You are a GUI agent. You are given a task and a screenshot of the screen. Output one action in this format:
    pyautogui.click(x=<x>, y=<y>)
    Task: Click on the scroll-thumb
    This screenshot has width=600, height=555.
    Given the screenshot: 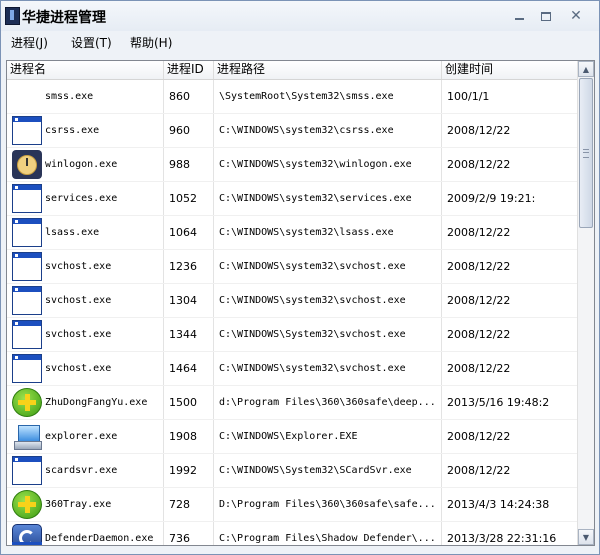 What is the action you would take?
    pyautogui.click(x=586, y=153)
    